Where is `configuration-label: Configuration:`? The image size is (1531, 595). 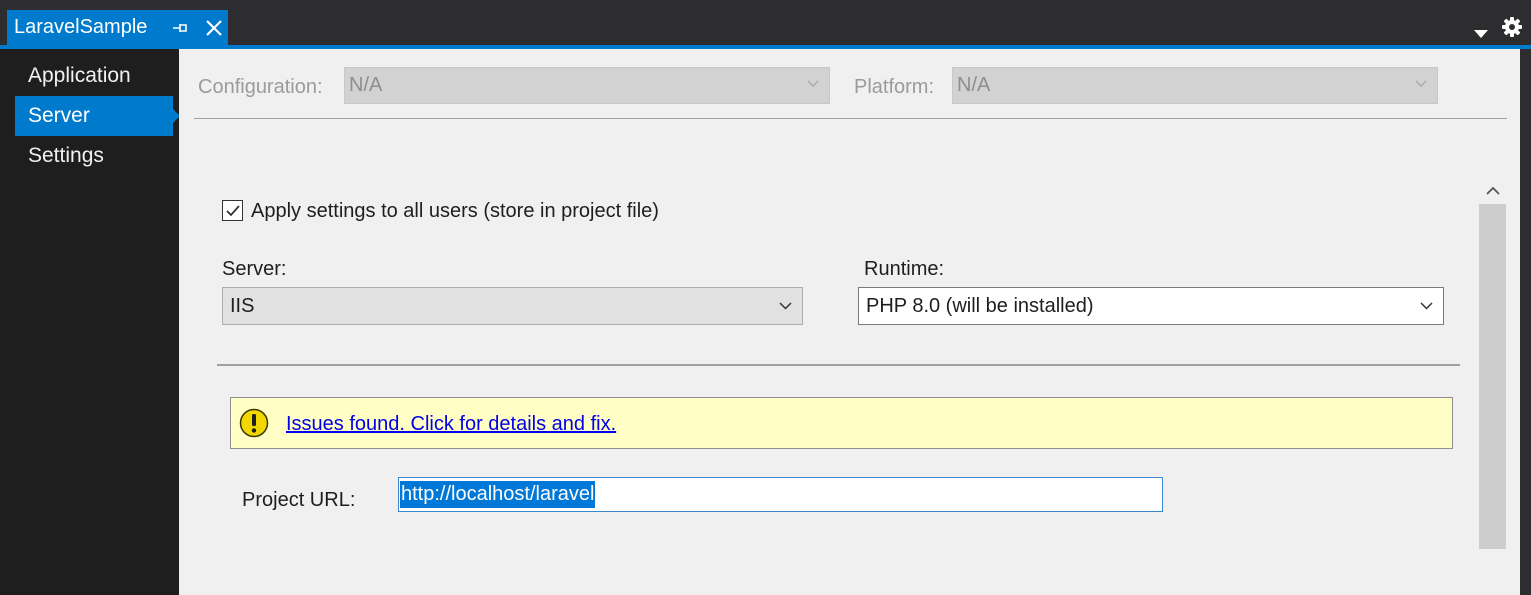 configuration-label: Configuration: is located at coordinates (260, 87).